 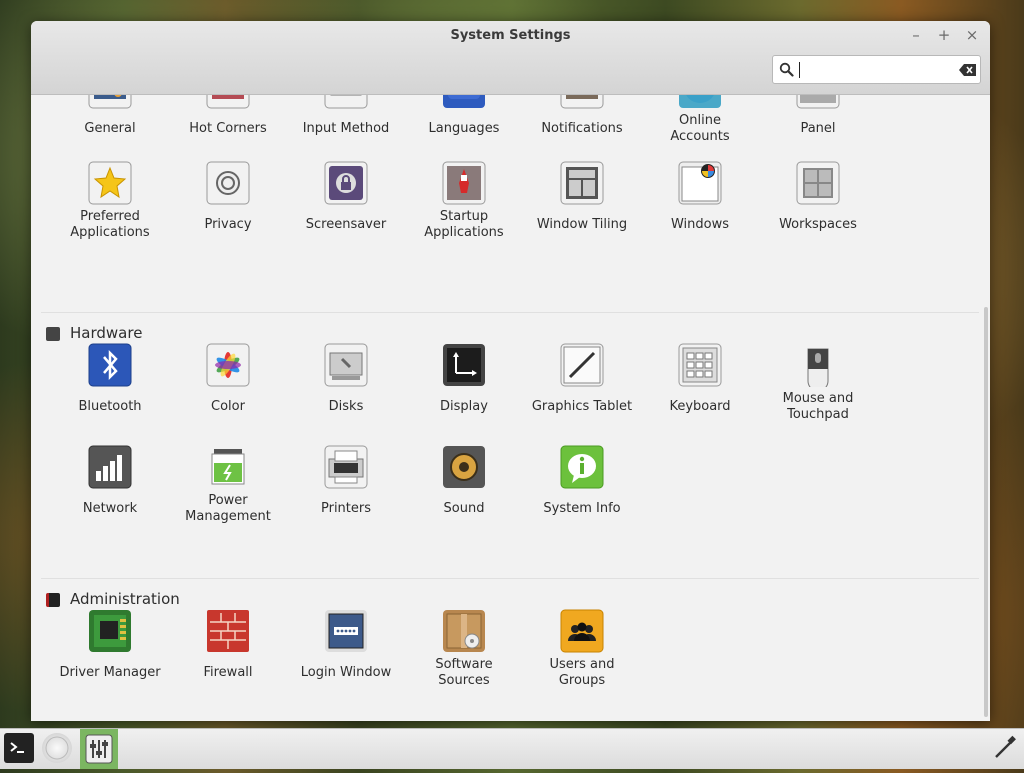 What do you see at coordinates (125, 599) in the screenshot?
I see `administration-section-title: Administration` at bounding box center [125, 599].